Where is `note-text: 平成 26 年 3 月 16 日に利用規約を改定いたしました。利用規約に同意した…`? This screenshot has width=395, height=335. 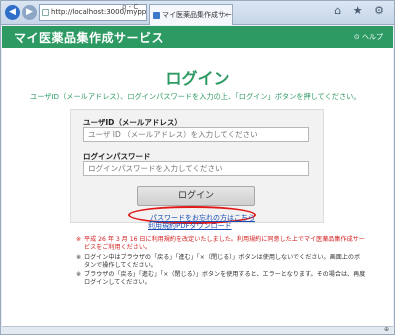
note-text: 平成 26 年 3 月 16 日に利用規約を改定いたしました。利用規約に同意した… is located at coordinates (224, 244).